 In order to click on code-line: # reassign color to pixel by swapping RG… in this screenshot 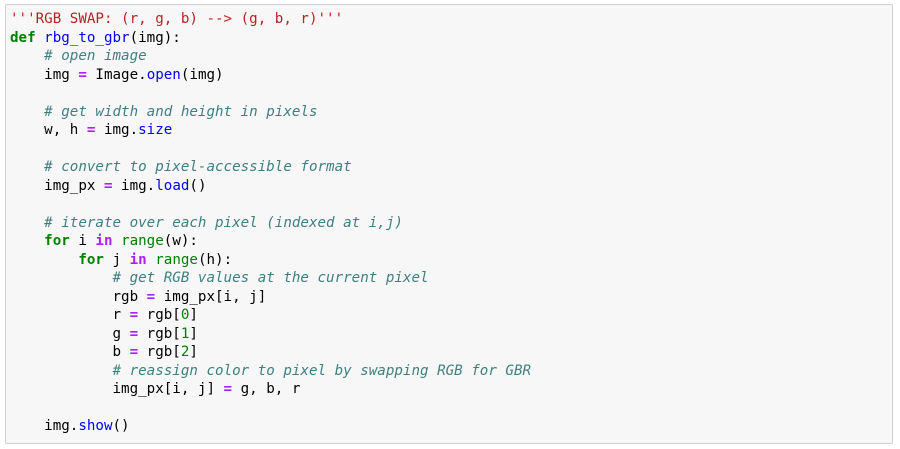, I will do `click(271, 371)`.